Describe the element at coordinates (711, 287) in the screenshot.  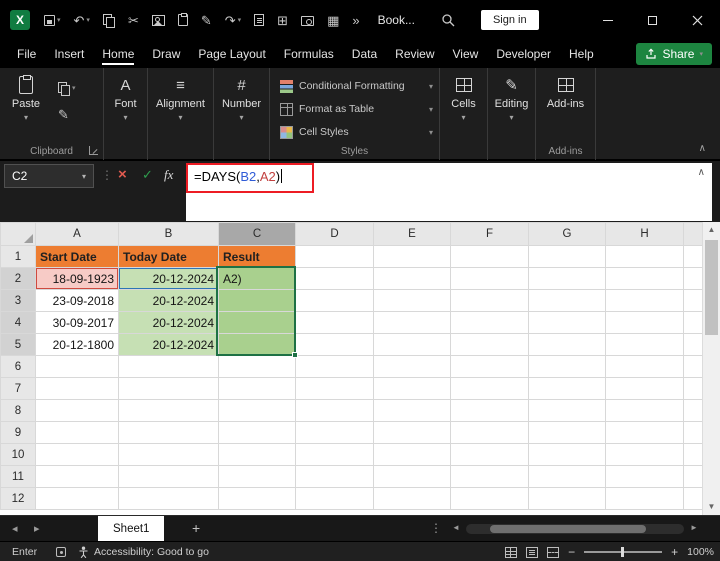
I see `vertical-scroll-thumb` at that location.